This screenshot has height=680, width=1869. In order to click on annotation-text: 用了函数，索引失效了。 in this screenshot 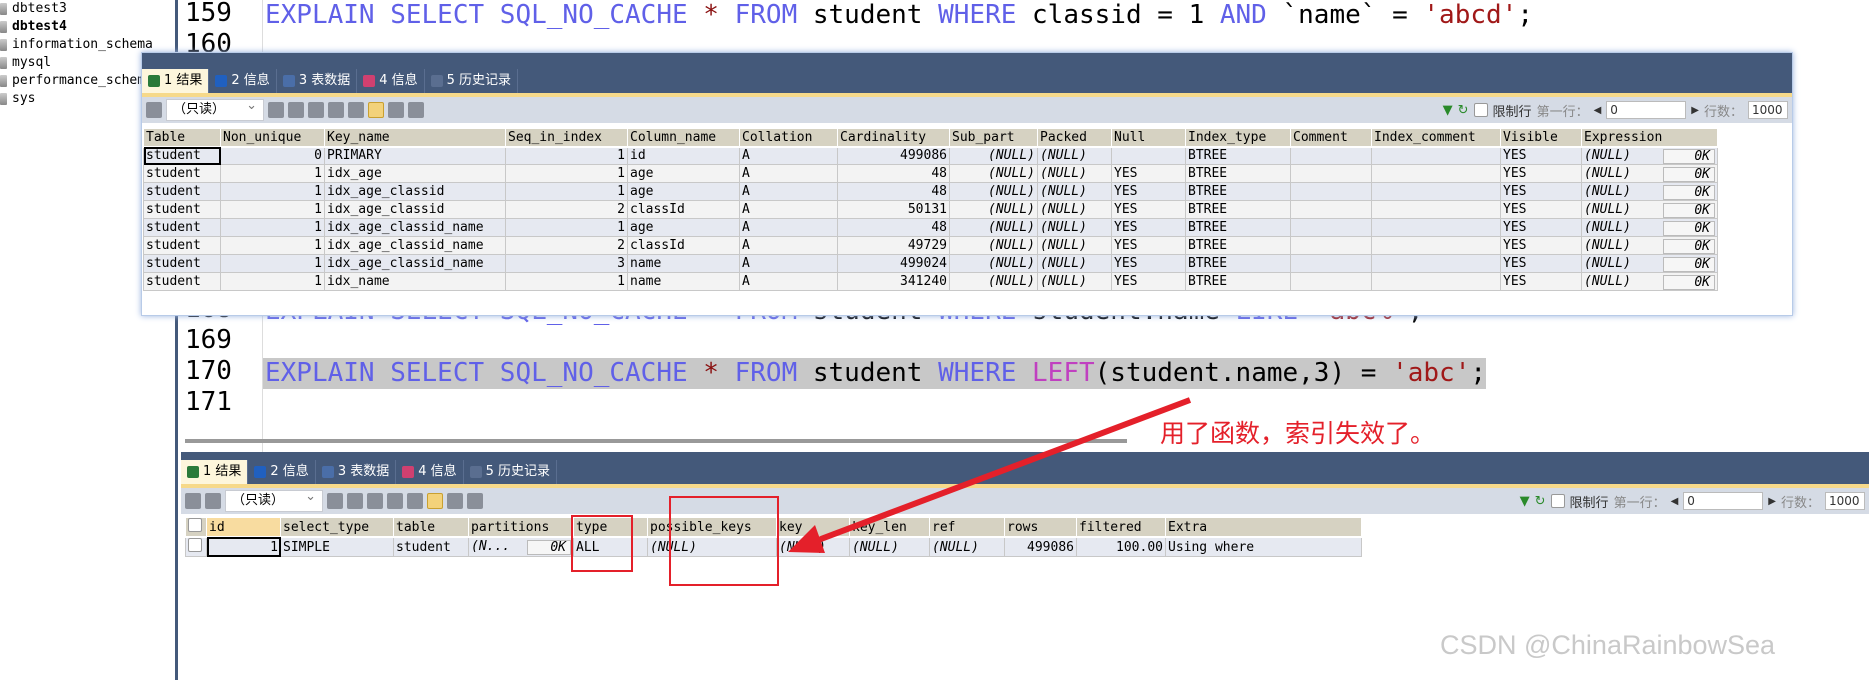, I will do `click(1298, 433)`.